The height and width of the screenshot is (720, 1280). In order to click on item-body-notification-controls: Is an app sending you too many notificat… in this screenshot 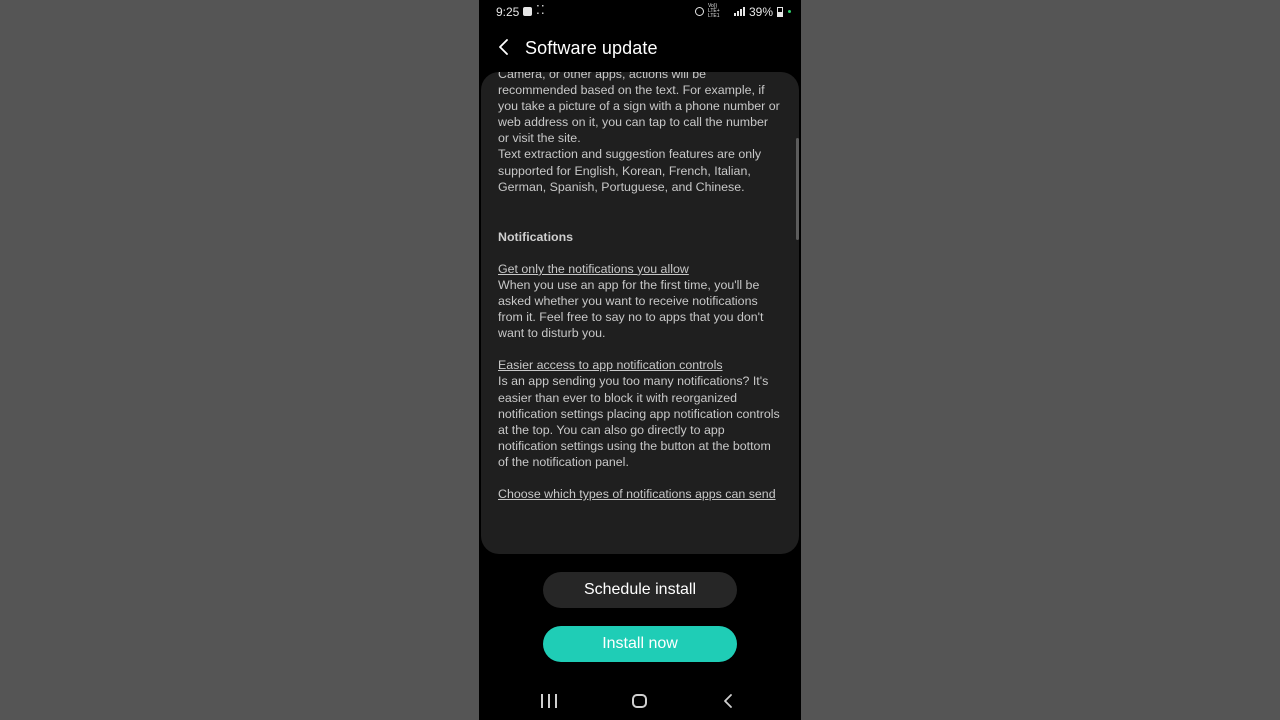, I will do `click(639, 421)`.